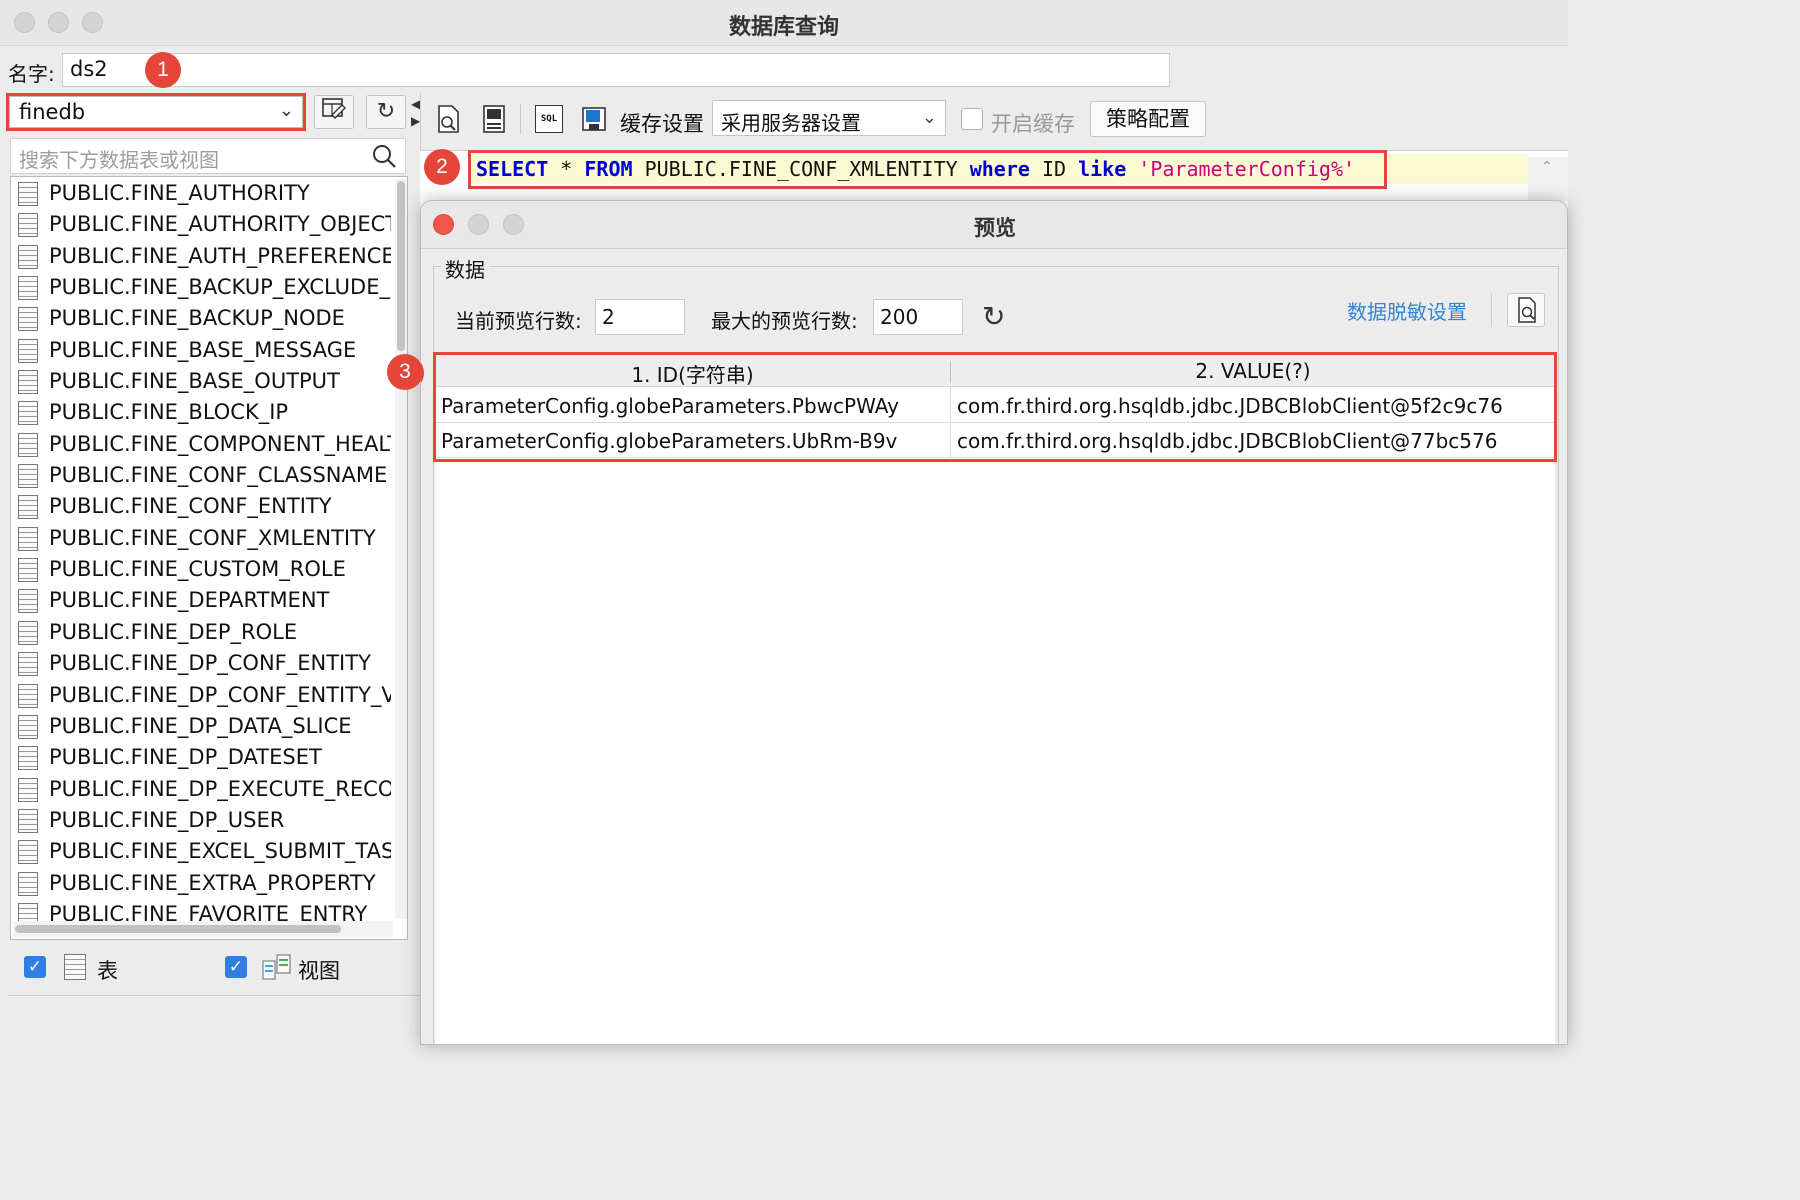 The height and width of the screenshot is (1200, 1800). I want to click on table-search-input: 搜索下方数据表或视图, so click(208, 156).